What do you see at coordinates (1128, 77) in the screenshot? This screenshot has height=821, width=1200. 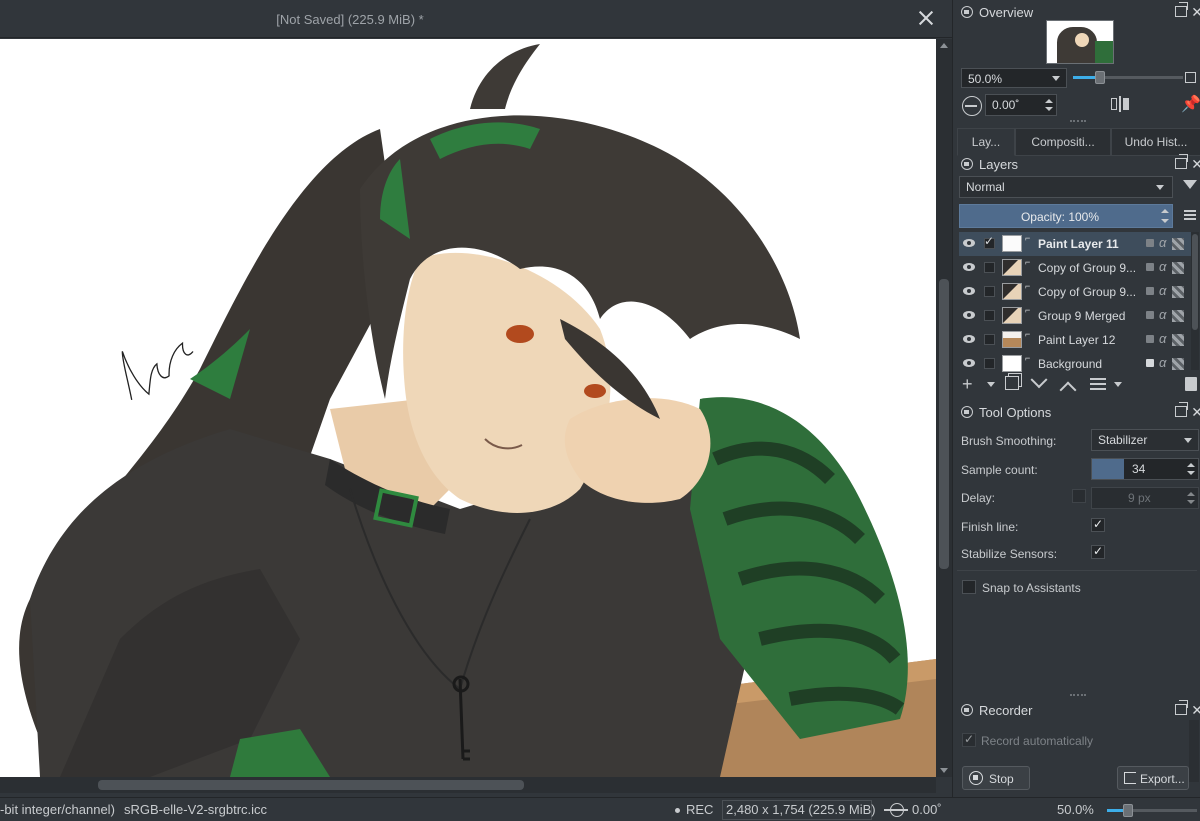 I see `overview-zoom-slider` at bounding box center [1128, 77].